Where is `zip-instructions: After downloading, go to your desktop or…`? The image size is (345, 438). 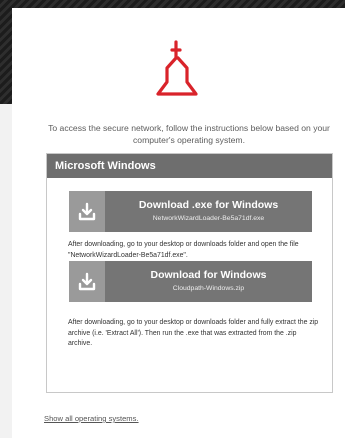 zip-instructions: After downloading, go to your desktop or… is located at coordinates (193, 333).